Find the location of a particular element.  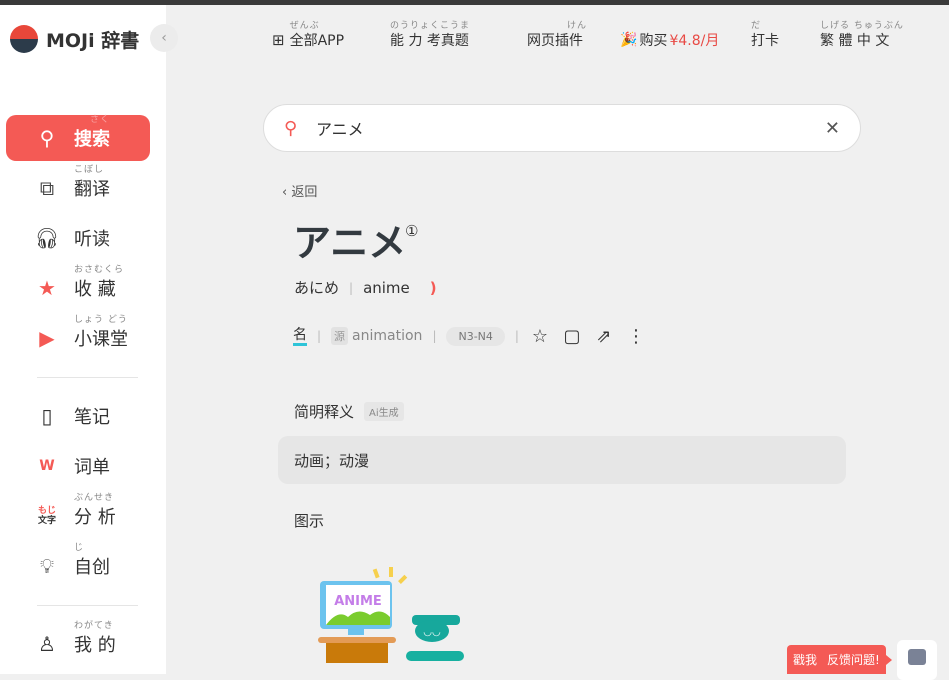

sidebar-item-label: 听读 is located at coordinates (92, 239).